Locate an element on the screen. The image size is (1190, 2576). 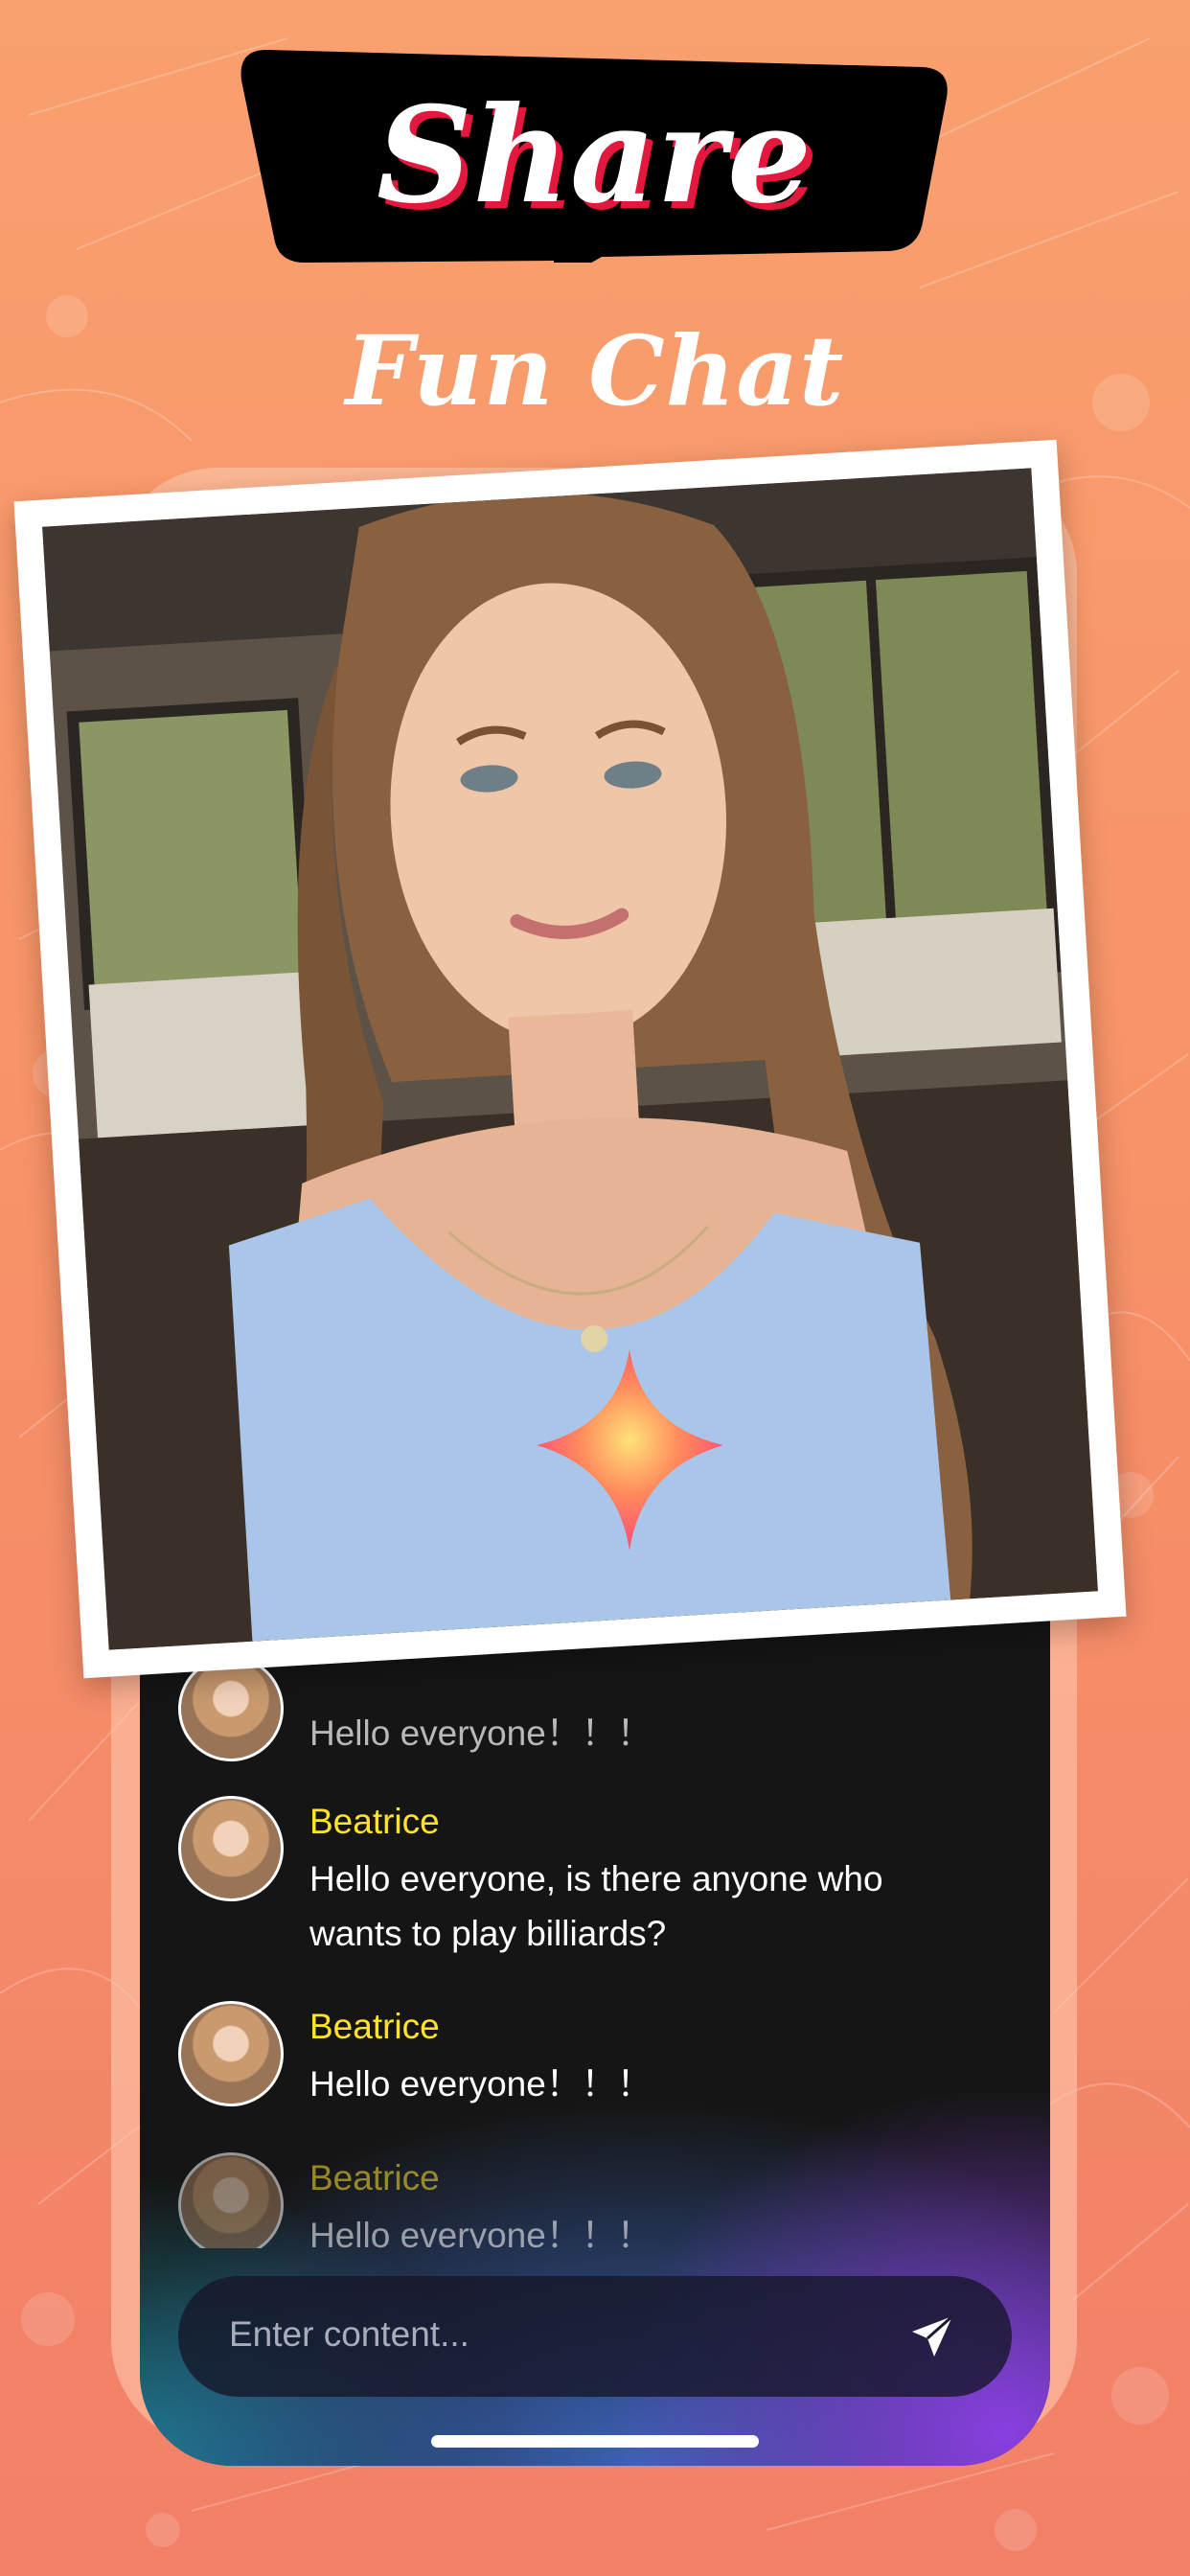
title-share: Share is located at coordinates (594, 155).